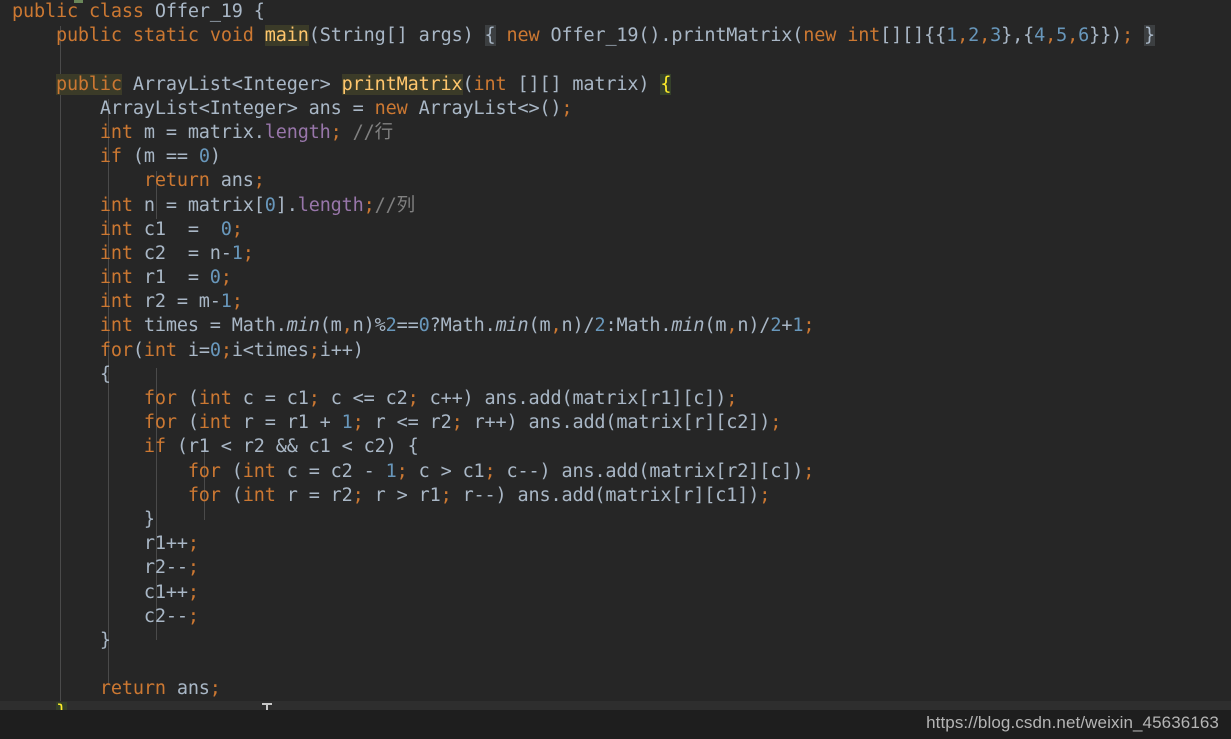  I want to click on code-token: c2--, so click(100, 616).